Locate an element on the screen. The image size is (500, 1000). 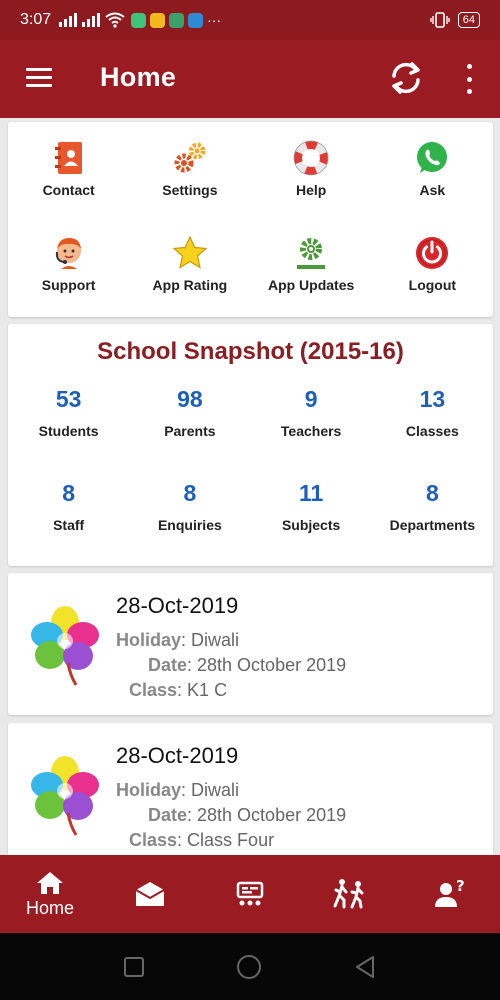
menu-item-app-rating: App Rating is located at coordinates (189, 266).